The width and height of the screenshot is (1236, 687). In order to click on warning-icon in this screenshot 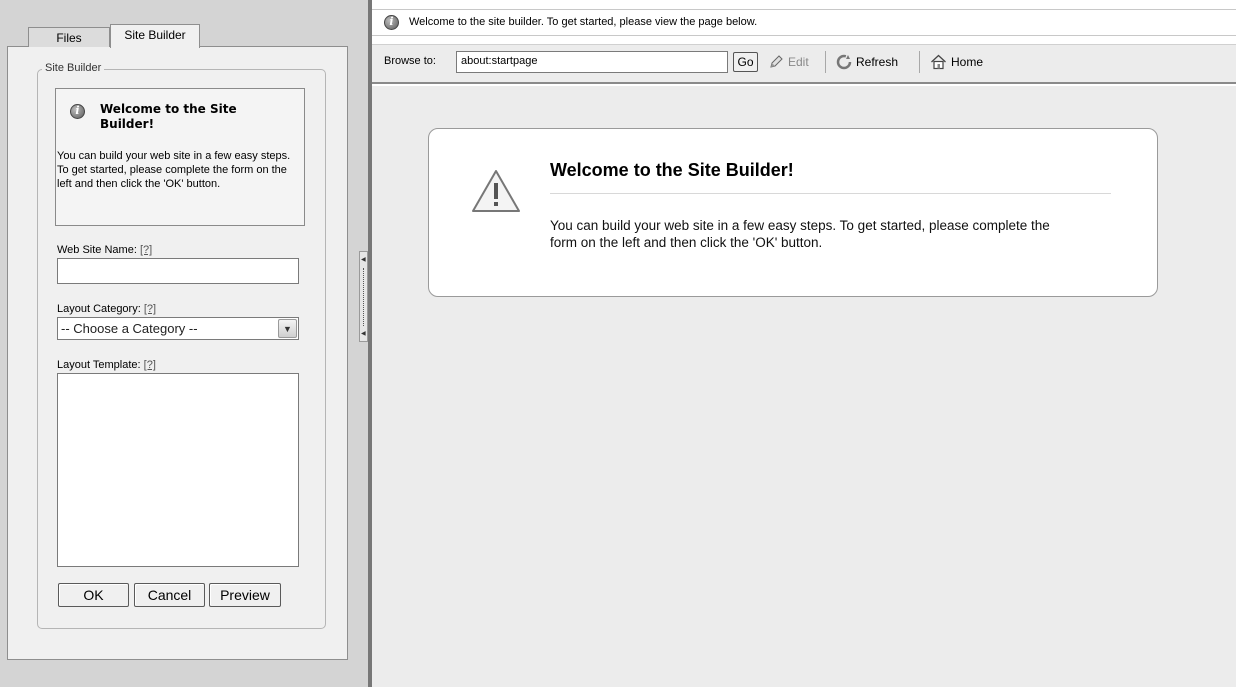, I will do `click(496, 191)`.